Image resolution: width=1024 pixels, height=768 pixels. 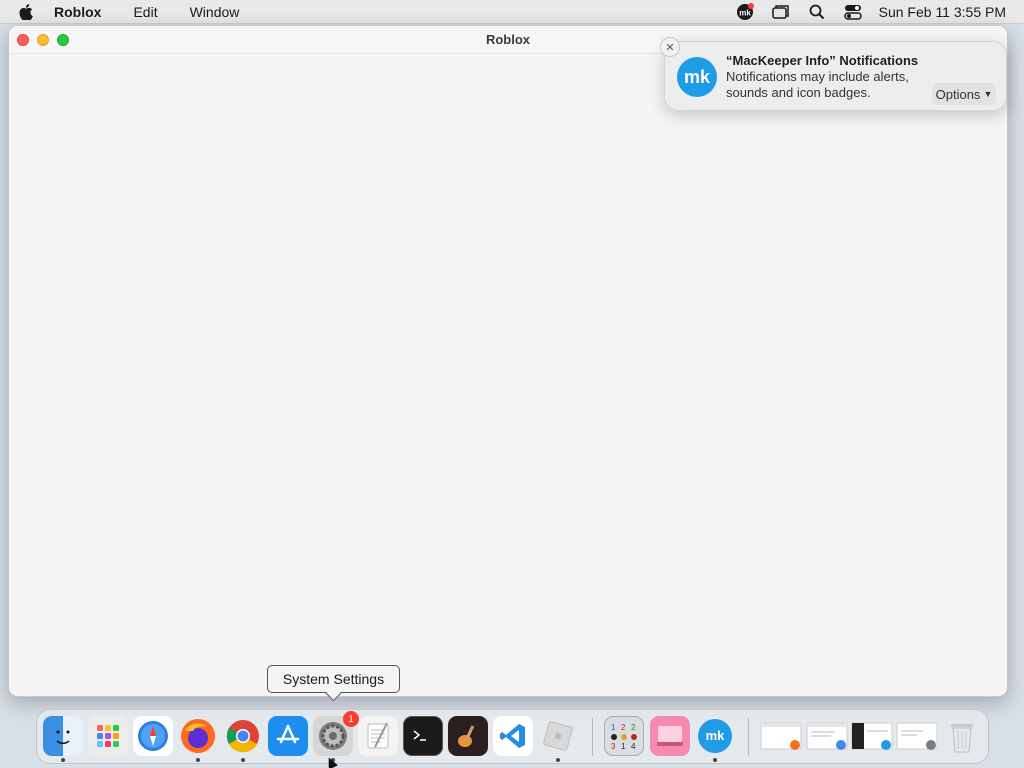 What do you see at coordinates (962, 736) in the screenshot?
I see `trash-icon` at bounding box center [962, 736].